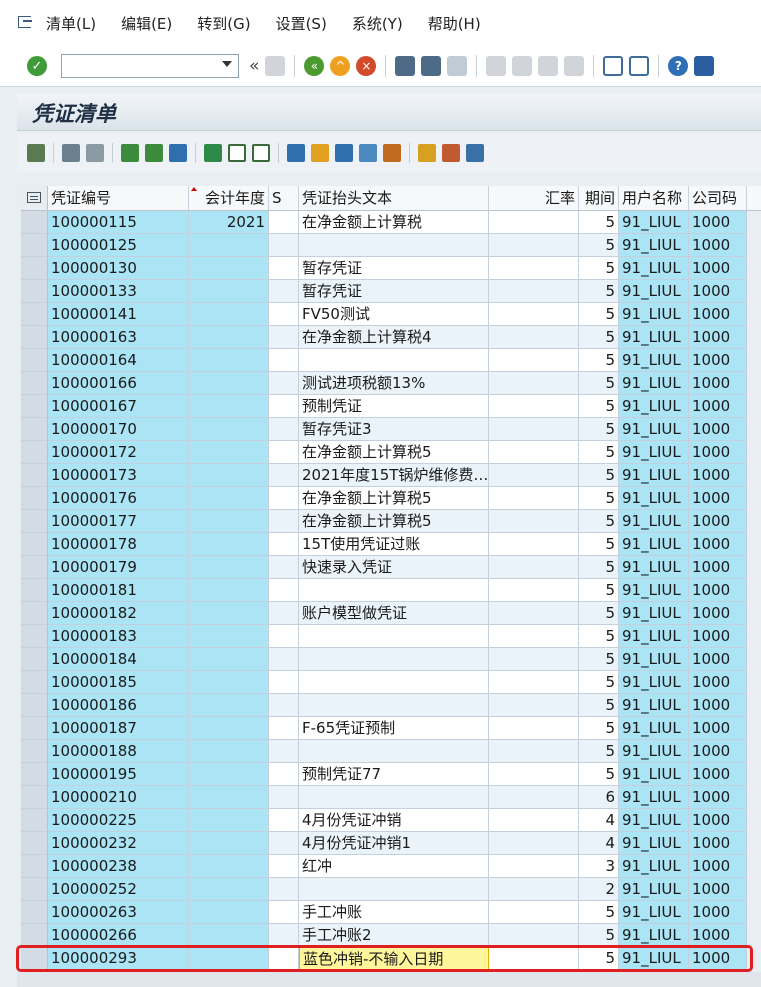 The image size is (761, 987). I want to click on cell-doc-no: 100000185, so click(118, 682).